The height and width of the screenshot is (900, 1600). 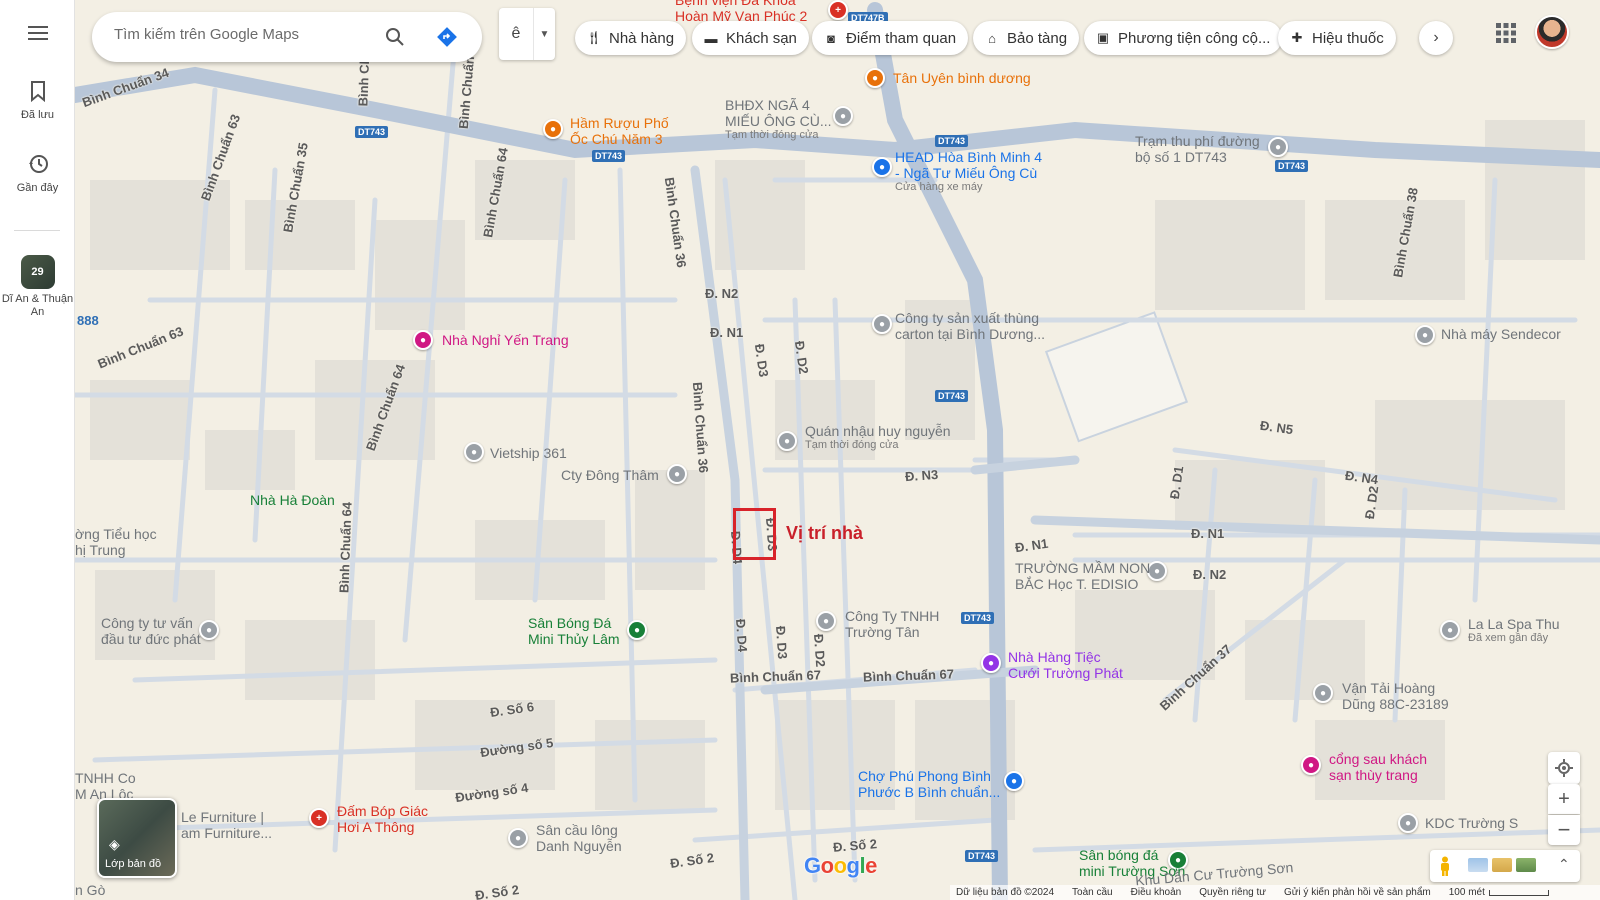 I want to click on saved-button: Đã lưu, so click(x=37, y=101).